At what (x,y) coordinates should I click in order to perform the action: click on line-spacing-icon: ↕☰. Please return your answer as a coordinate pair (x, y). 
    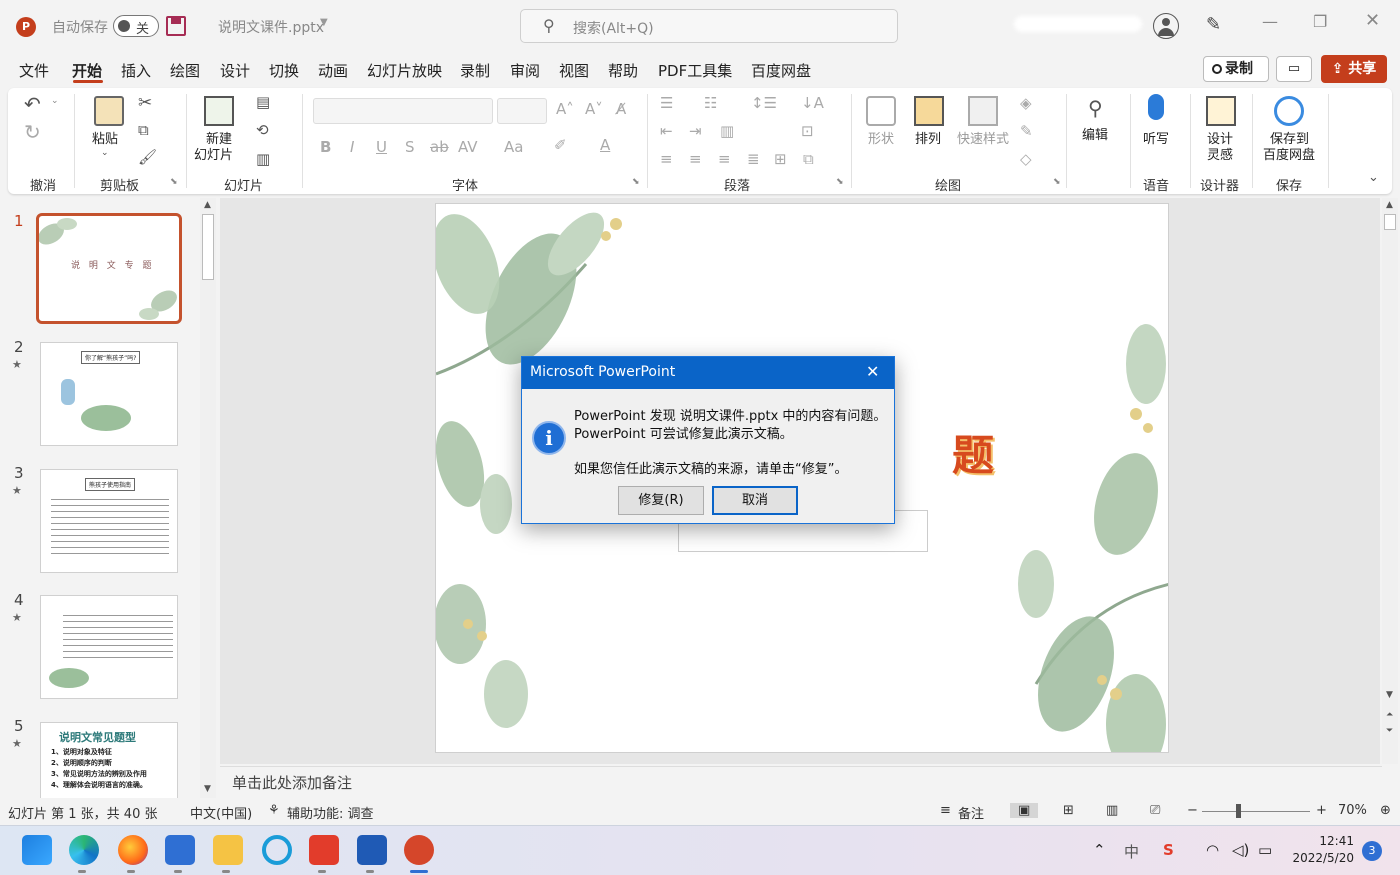
    Looking at the image, I should click on (764, 103).